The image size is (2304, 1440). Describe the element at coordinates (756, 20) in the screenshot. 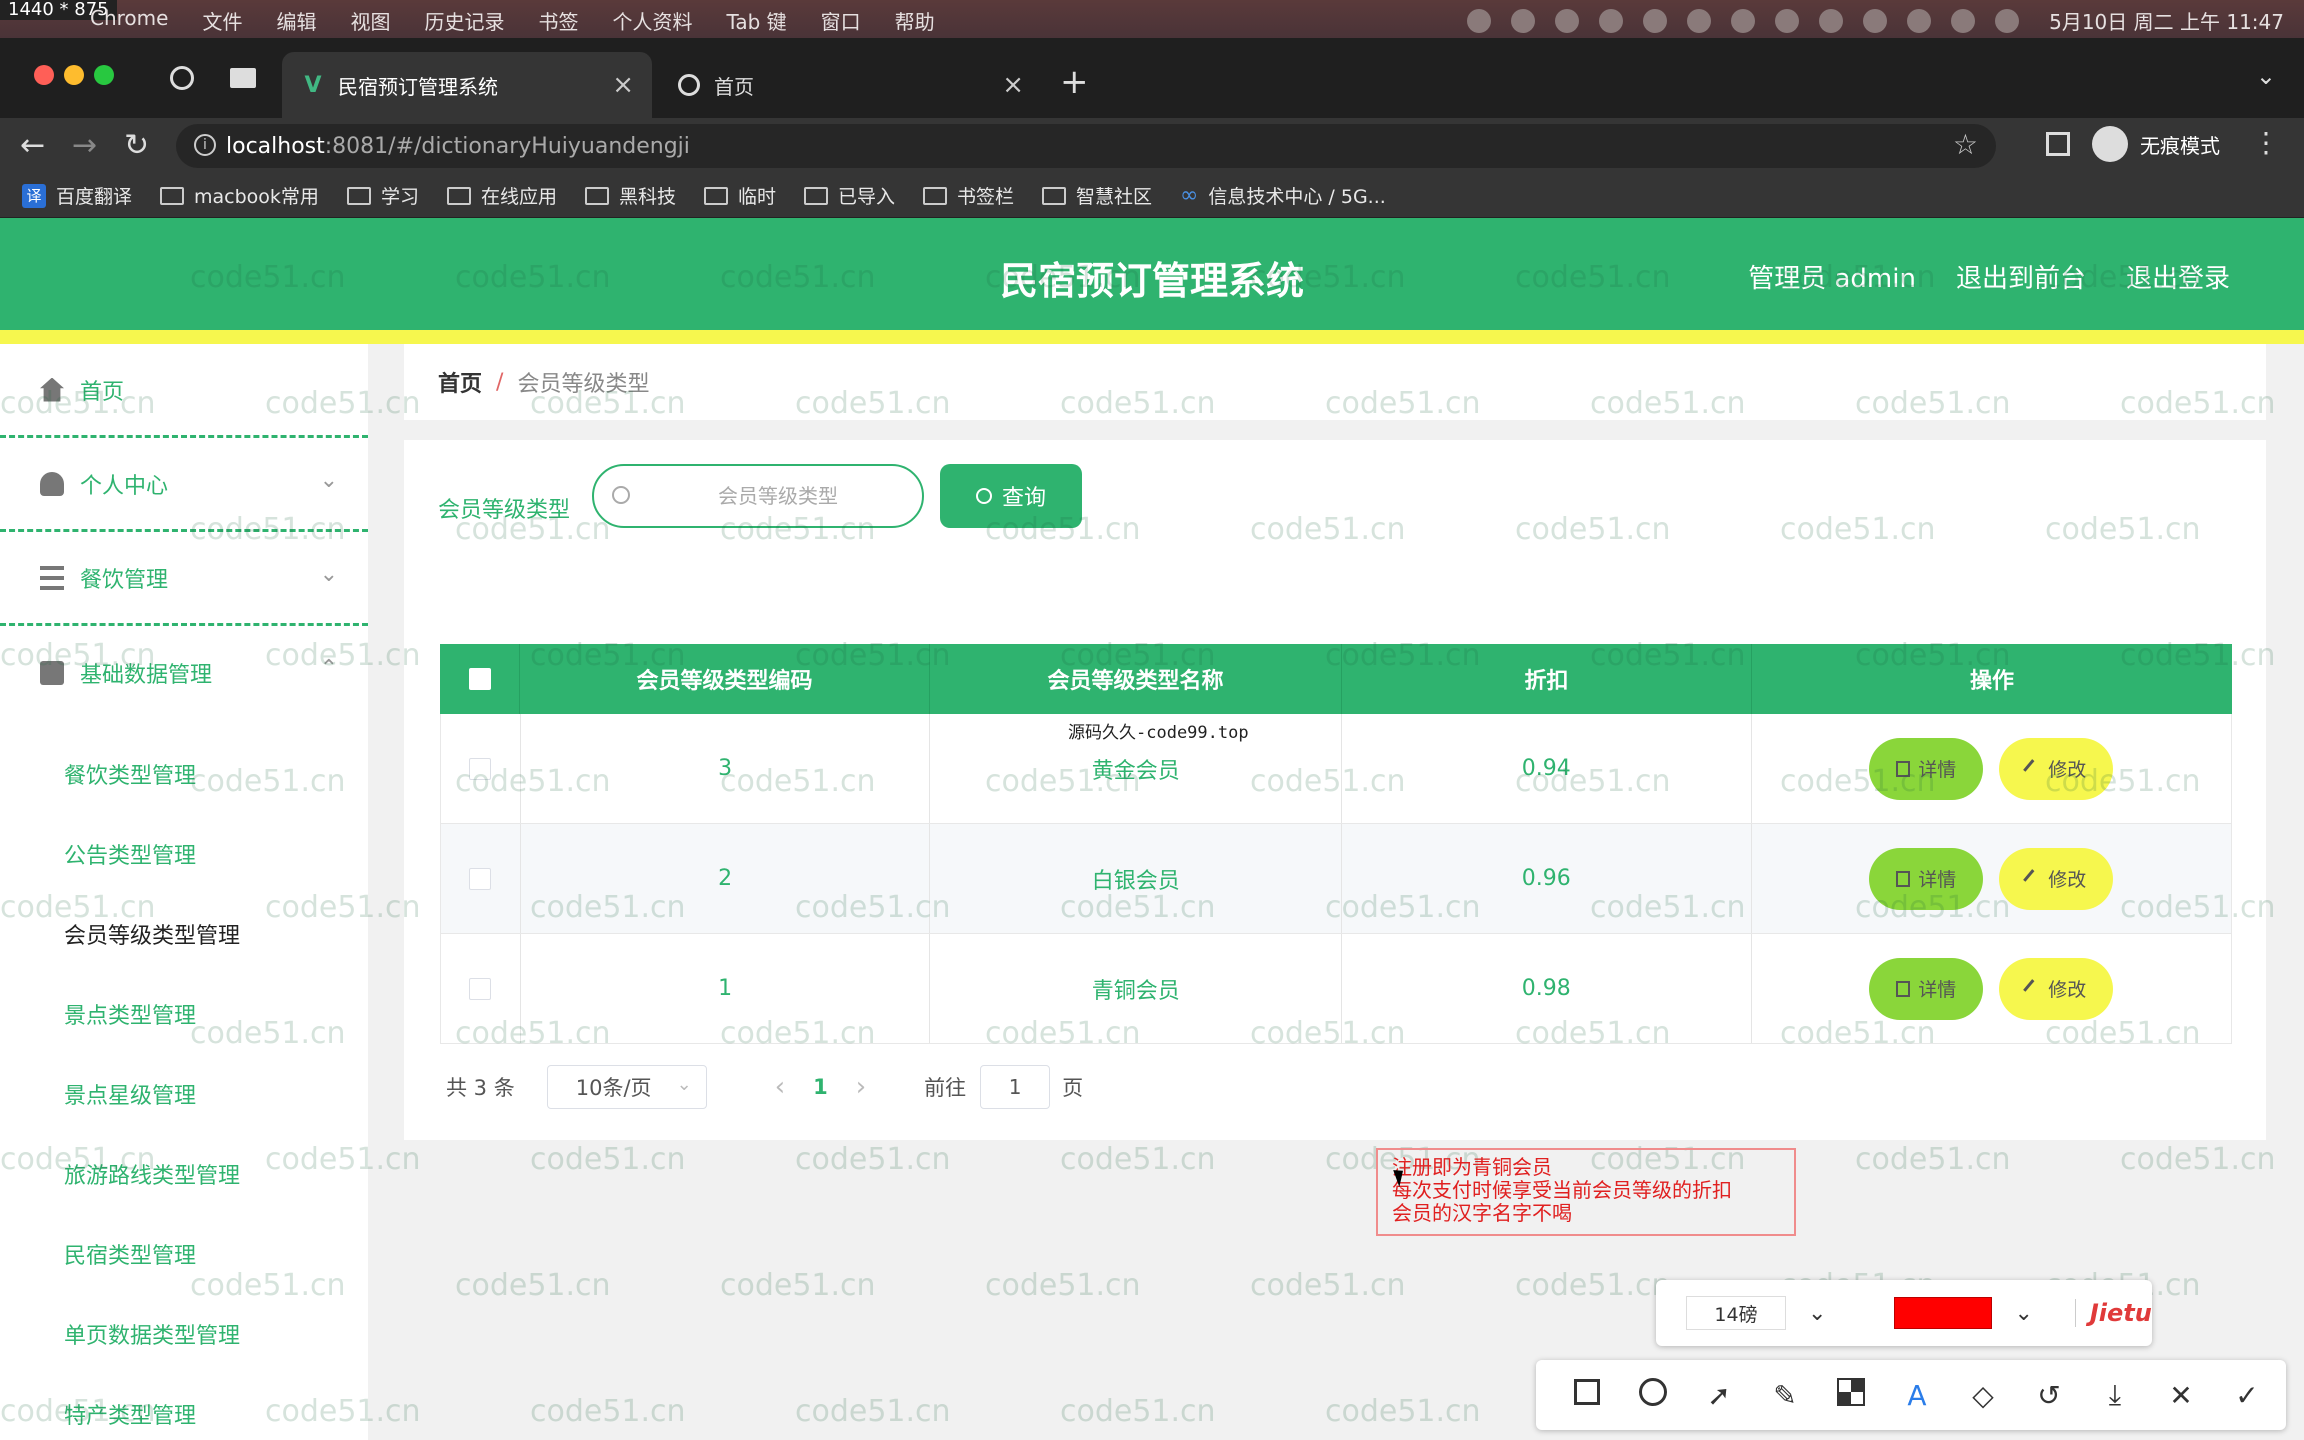

I see `menu-tab: Tab 键` at that location.